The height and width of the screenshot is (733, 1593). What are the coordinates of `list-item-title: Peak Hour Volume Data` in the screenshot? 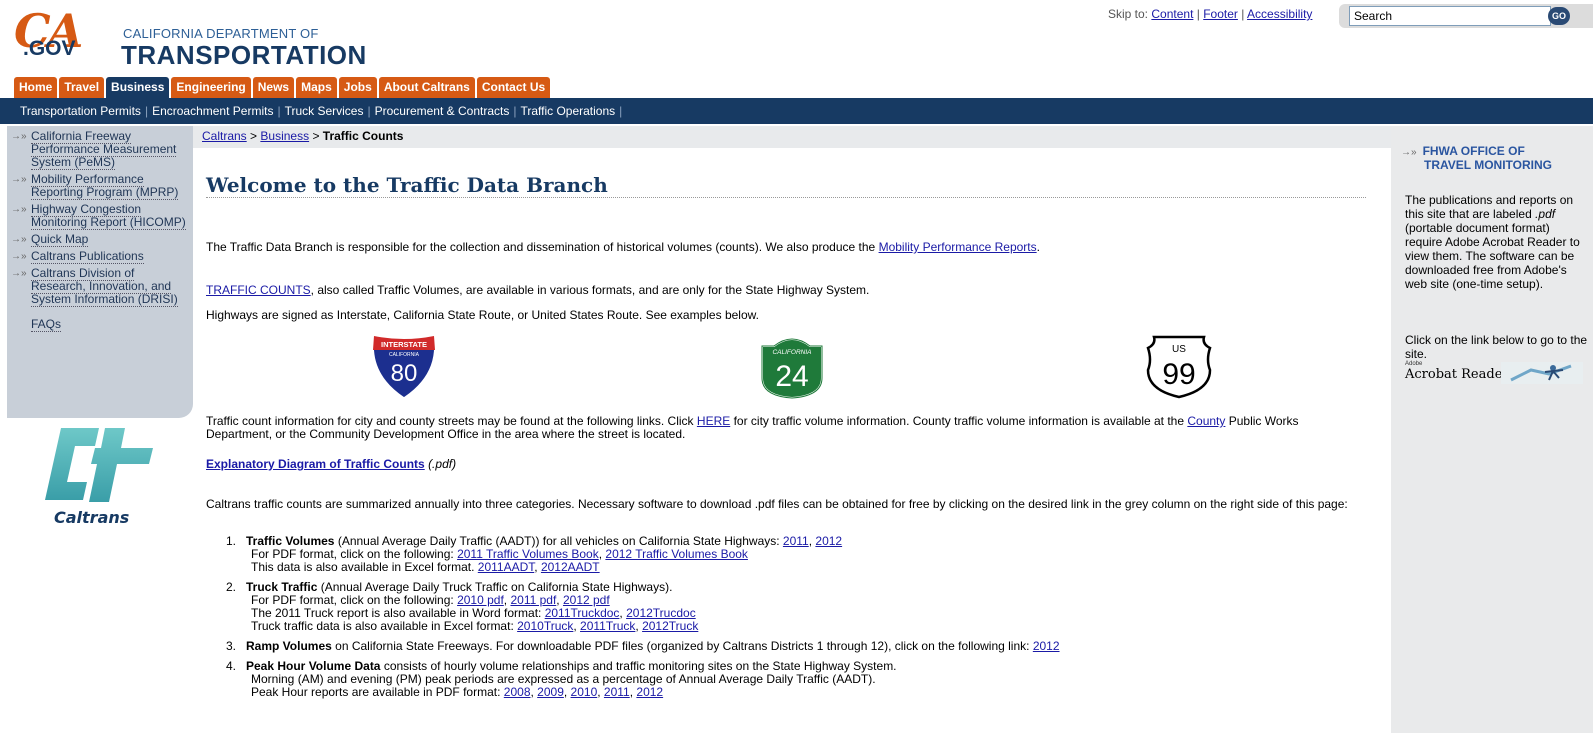 It's located at (313, 666).